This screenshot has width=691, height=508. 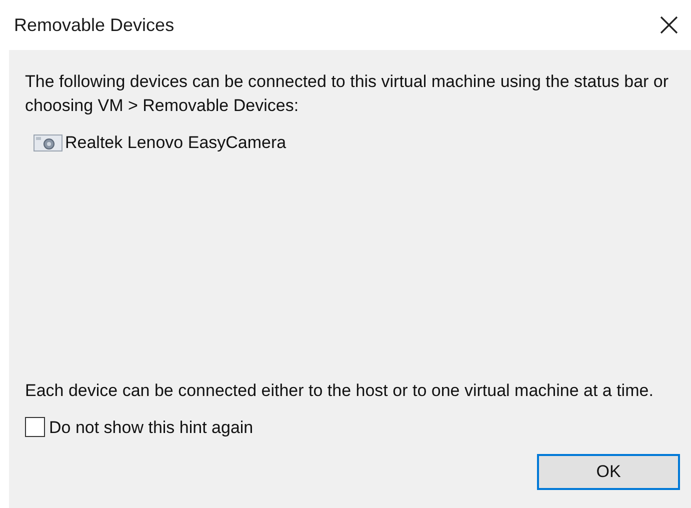 I want to click on checkbox-label: Do not show this hint again, so click(x=151, y=427).